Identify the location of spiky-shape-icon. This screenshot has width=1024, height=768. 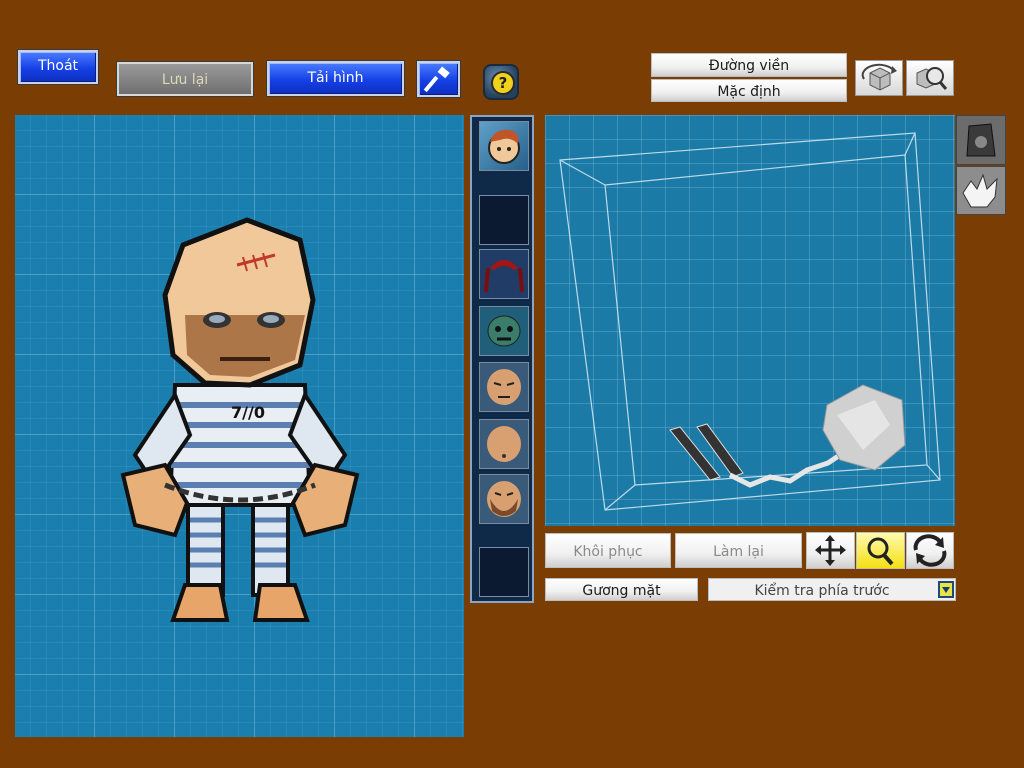
(980, 190).